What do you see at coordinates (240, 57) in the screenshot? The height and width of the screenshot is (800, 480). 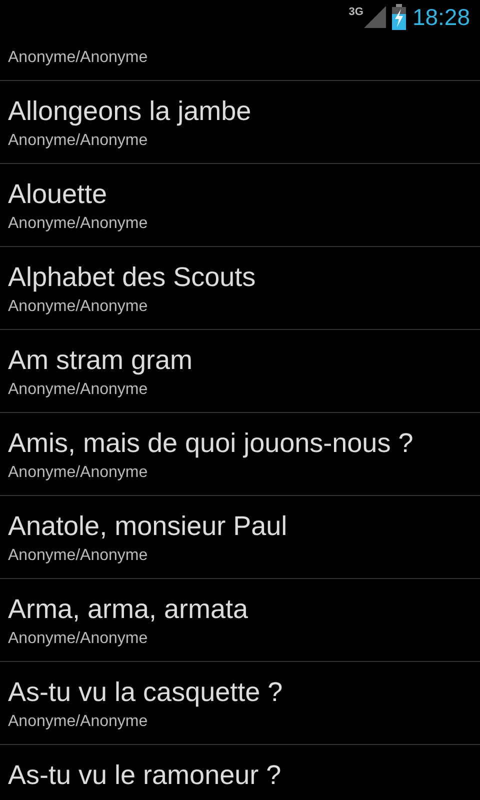 I see `song-list-item: Anonyme/Anonyme` at bounding box center [240, 57].